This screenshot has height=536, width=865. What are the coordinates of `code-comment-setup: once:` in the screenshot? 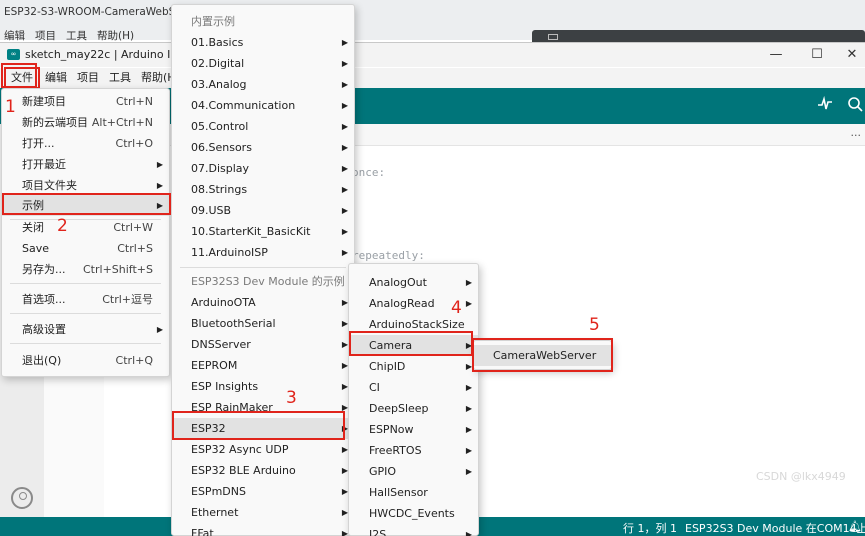 It's located at (369, 172).